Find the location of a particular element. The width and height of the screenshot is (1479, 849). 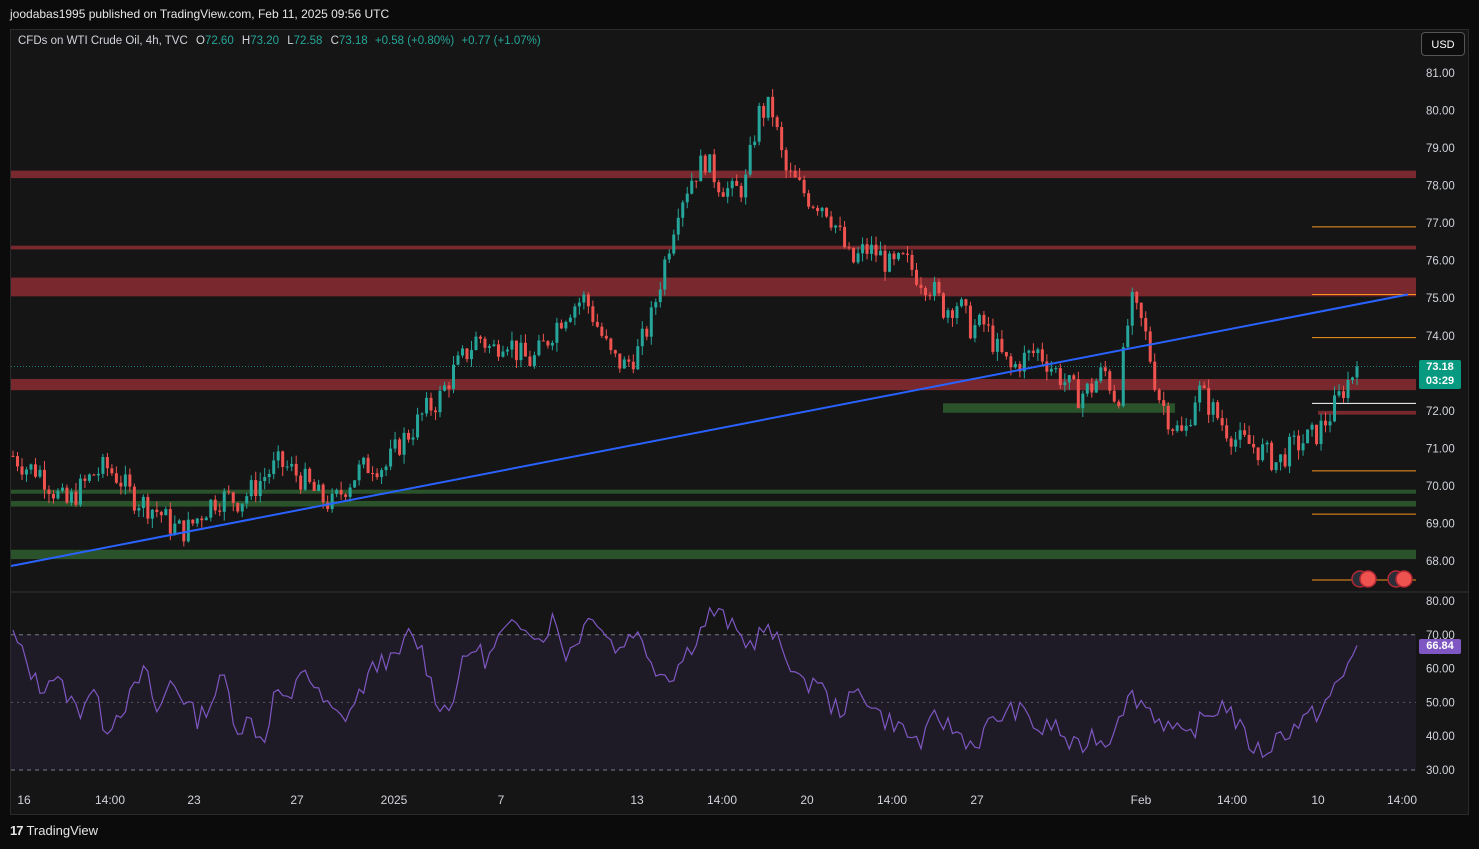

footer-brand: 17 TradingView is located at coordinates (54, 830).